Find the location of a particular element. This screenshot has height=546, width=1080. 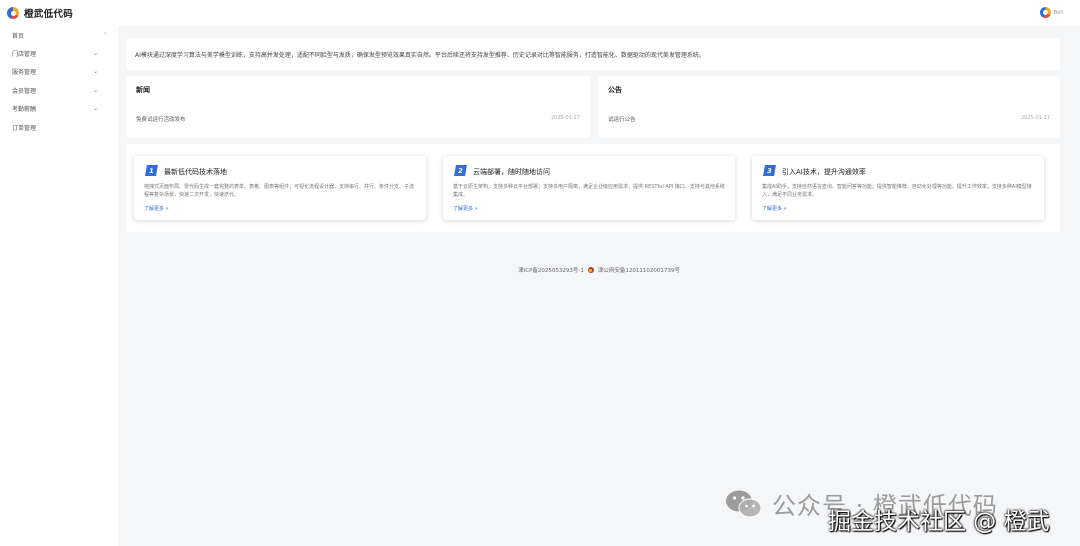

user-menu: Bell is located at coordinates (1051, 12).